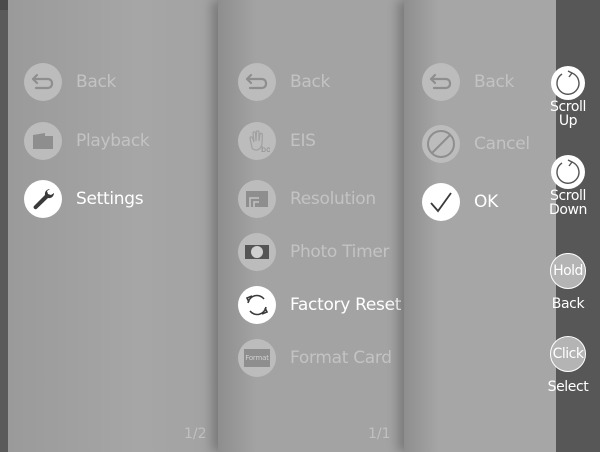 The width and height of the screenshot is (600, 452). I want to click on menu-item-label: Cancel, so click(502, 144).